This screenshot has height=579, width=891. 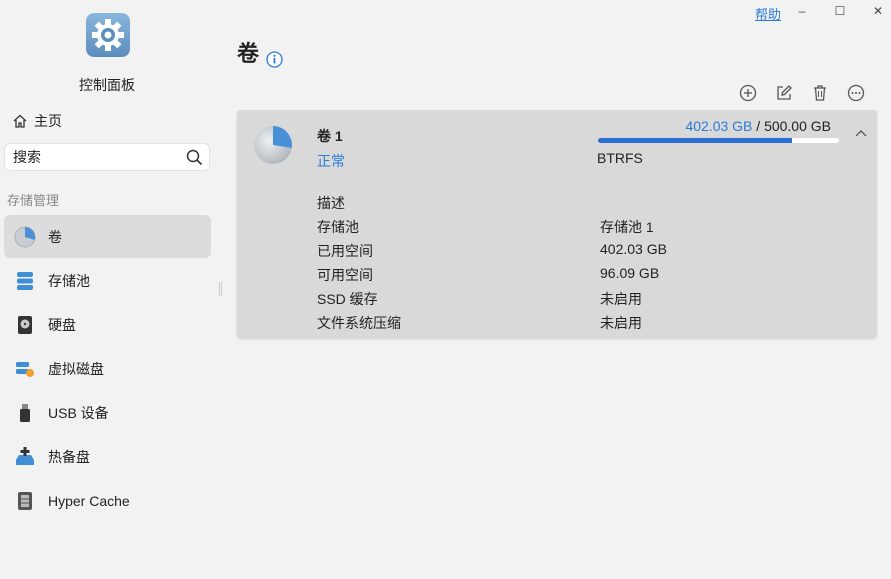 I want to click on sidebar-item-usb: USB 设备, so click(x=107, y=412).